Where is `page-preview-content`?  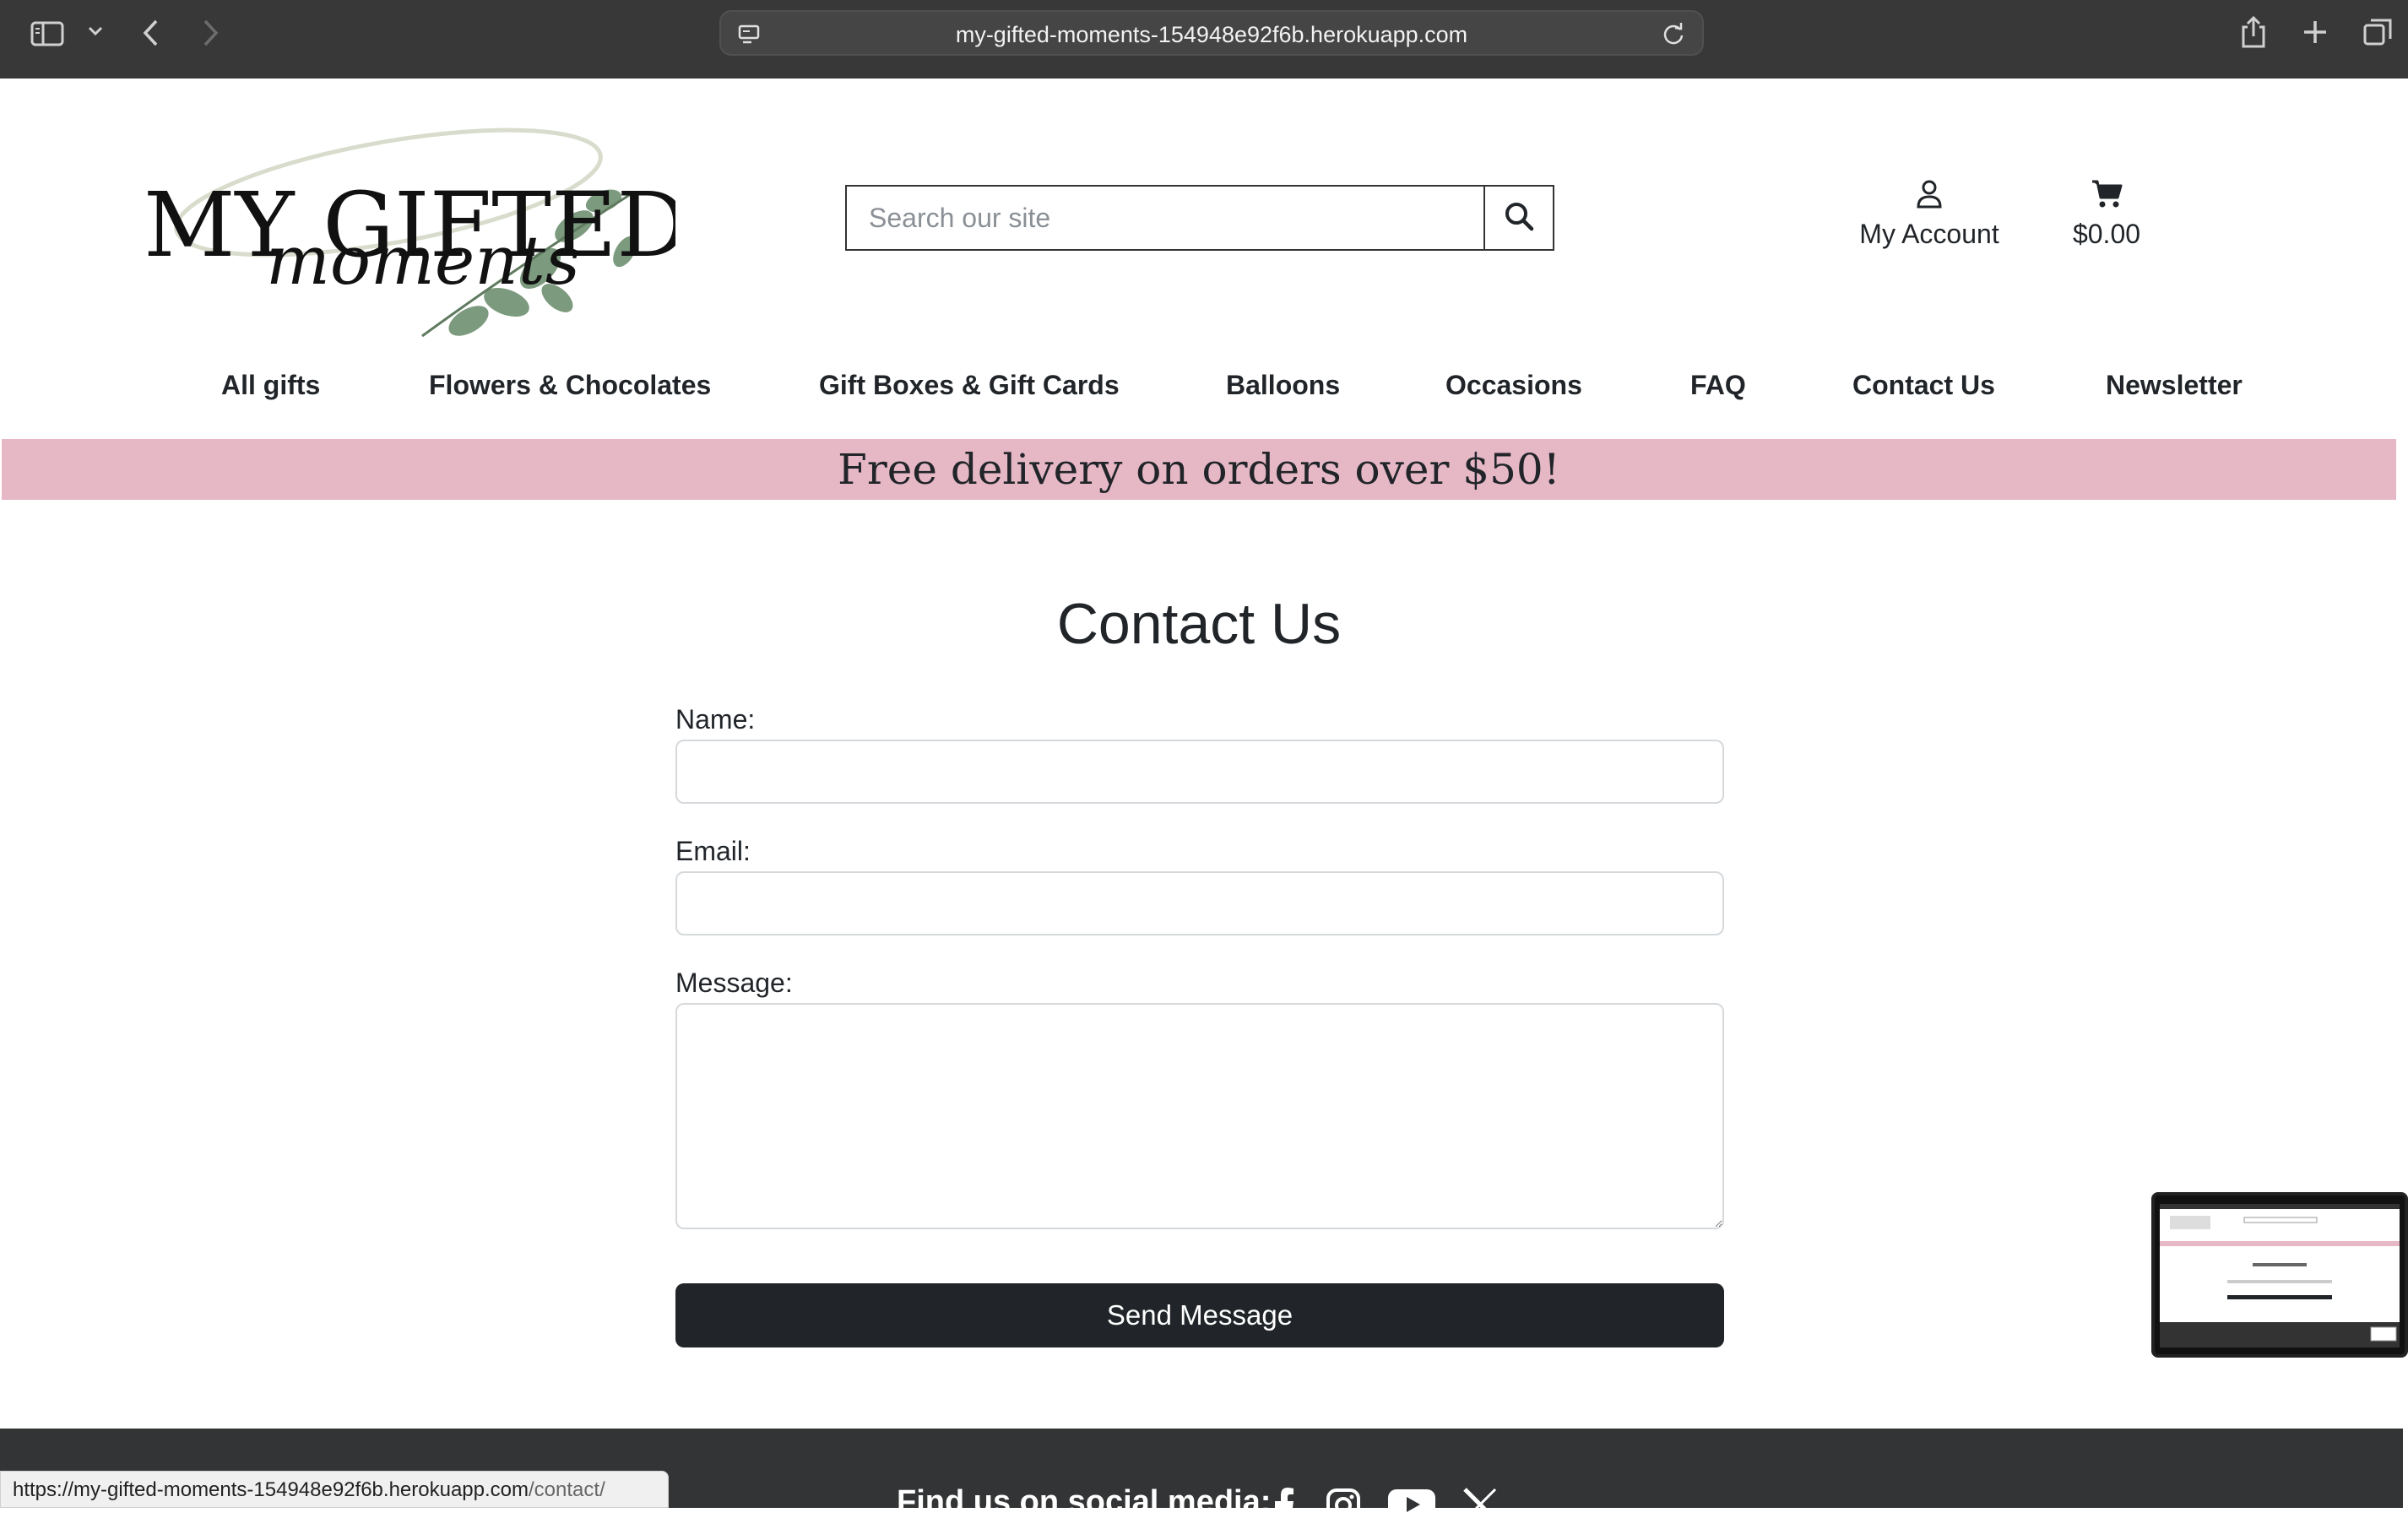 page-preview-content is located at coordinates (2280, 1276).